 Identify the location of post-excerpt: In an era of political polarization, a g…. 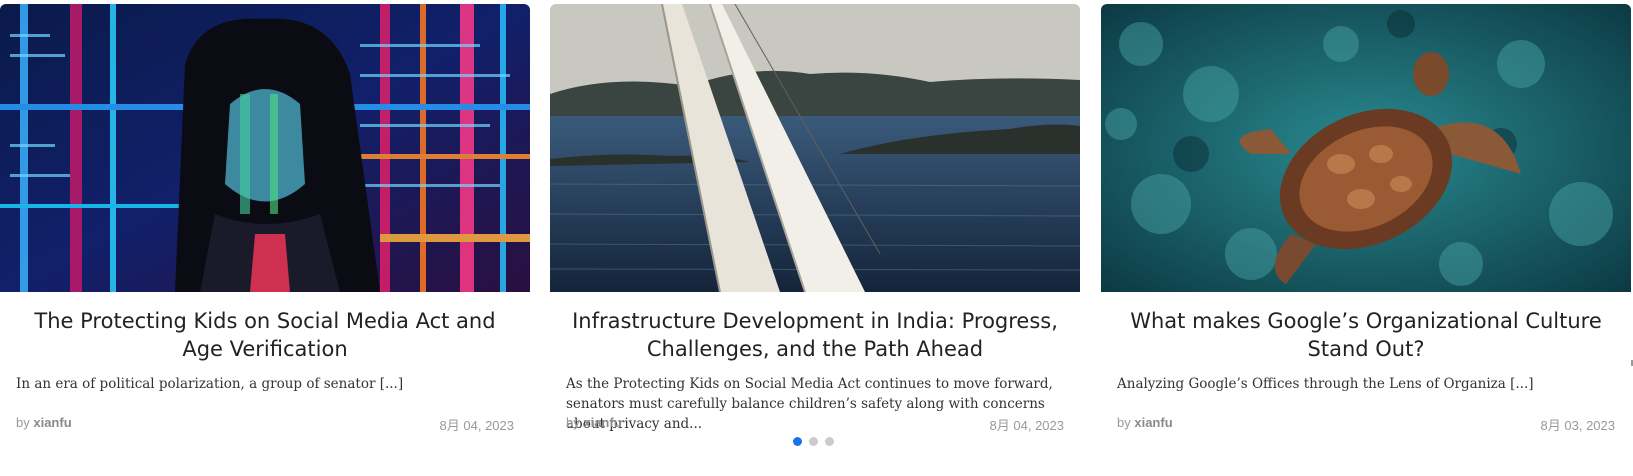
(210, 384).